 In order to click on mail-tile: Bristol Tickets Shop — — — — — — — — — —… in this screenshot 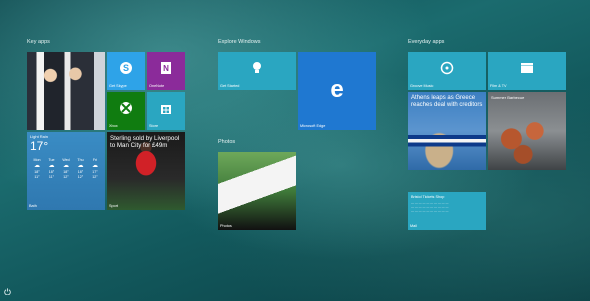, I will do `click(447, 211)`.